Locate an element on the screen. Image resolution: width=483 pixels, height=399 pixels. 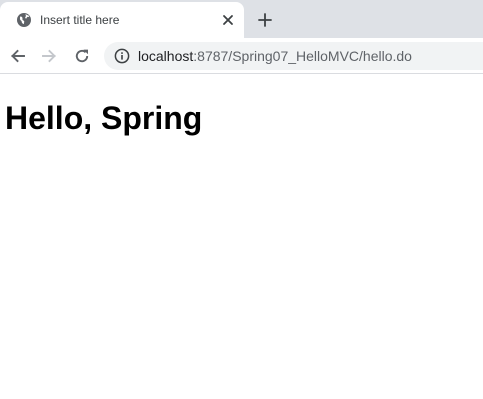
back-arrow-icon is located at coordinates (18, 56).